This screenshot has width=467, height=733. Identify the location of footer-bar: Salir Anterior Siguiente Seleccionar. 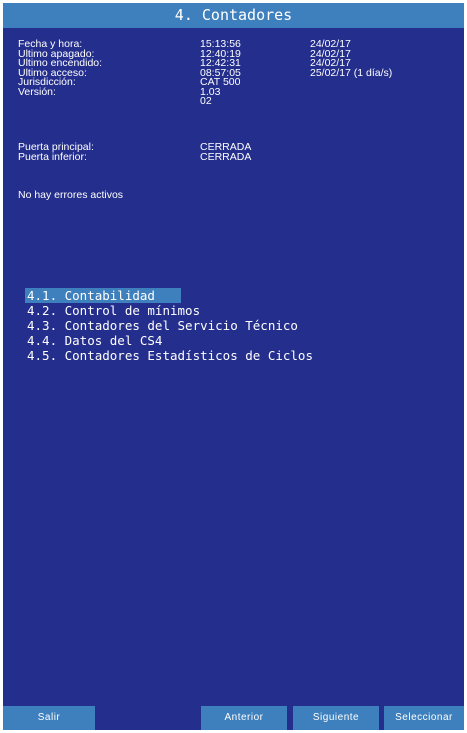
(233, 718).